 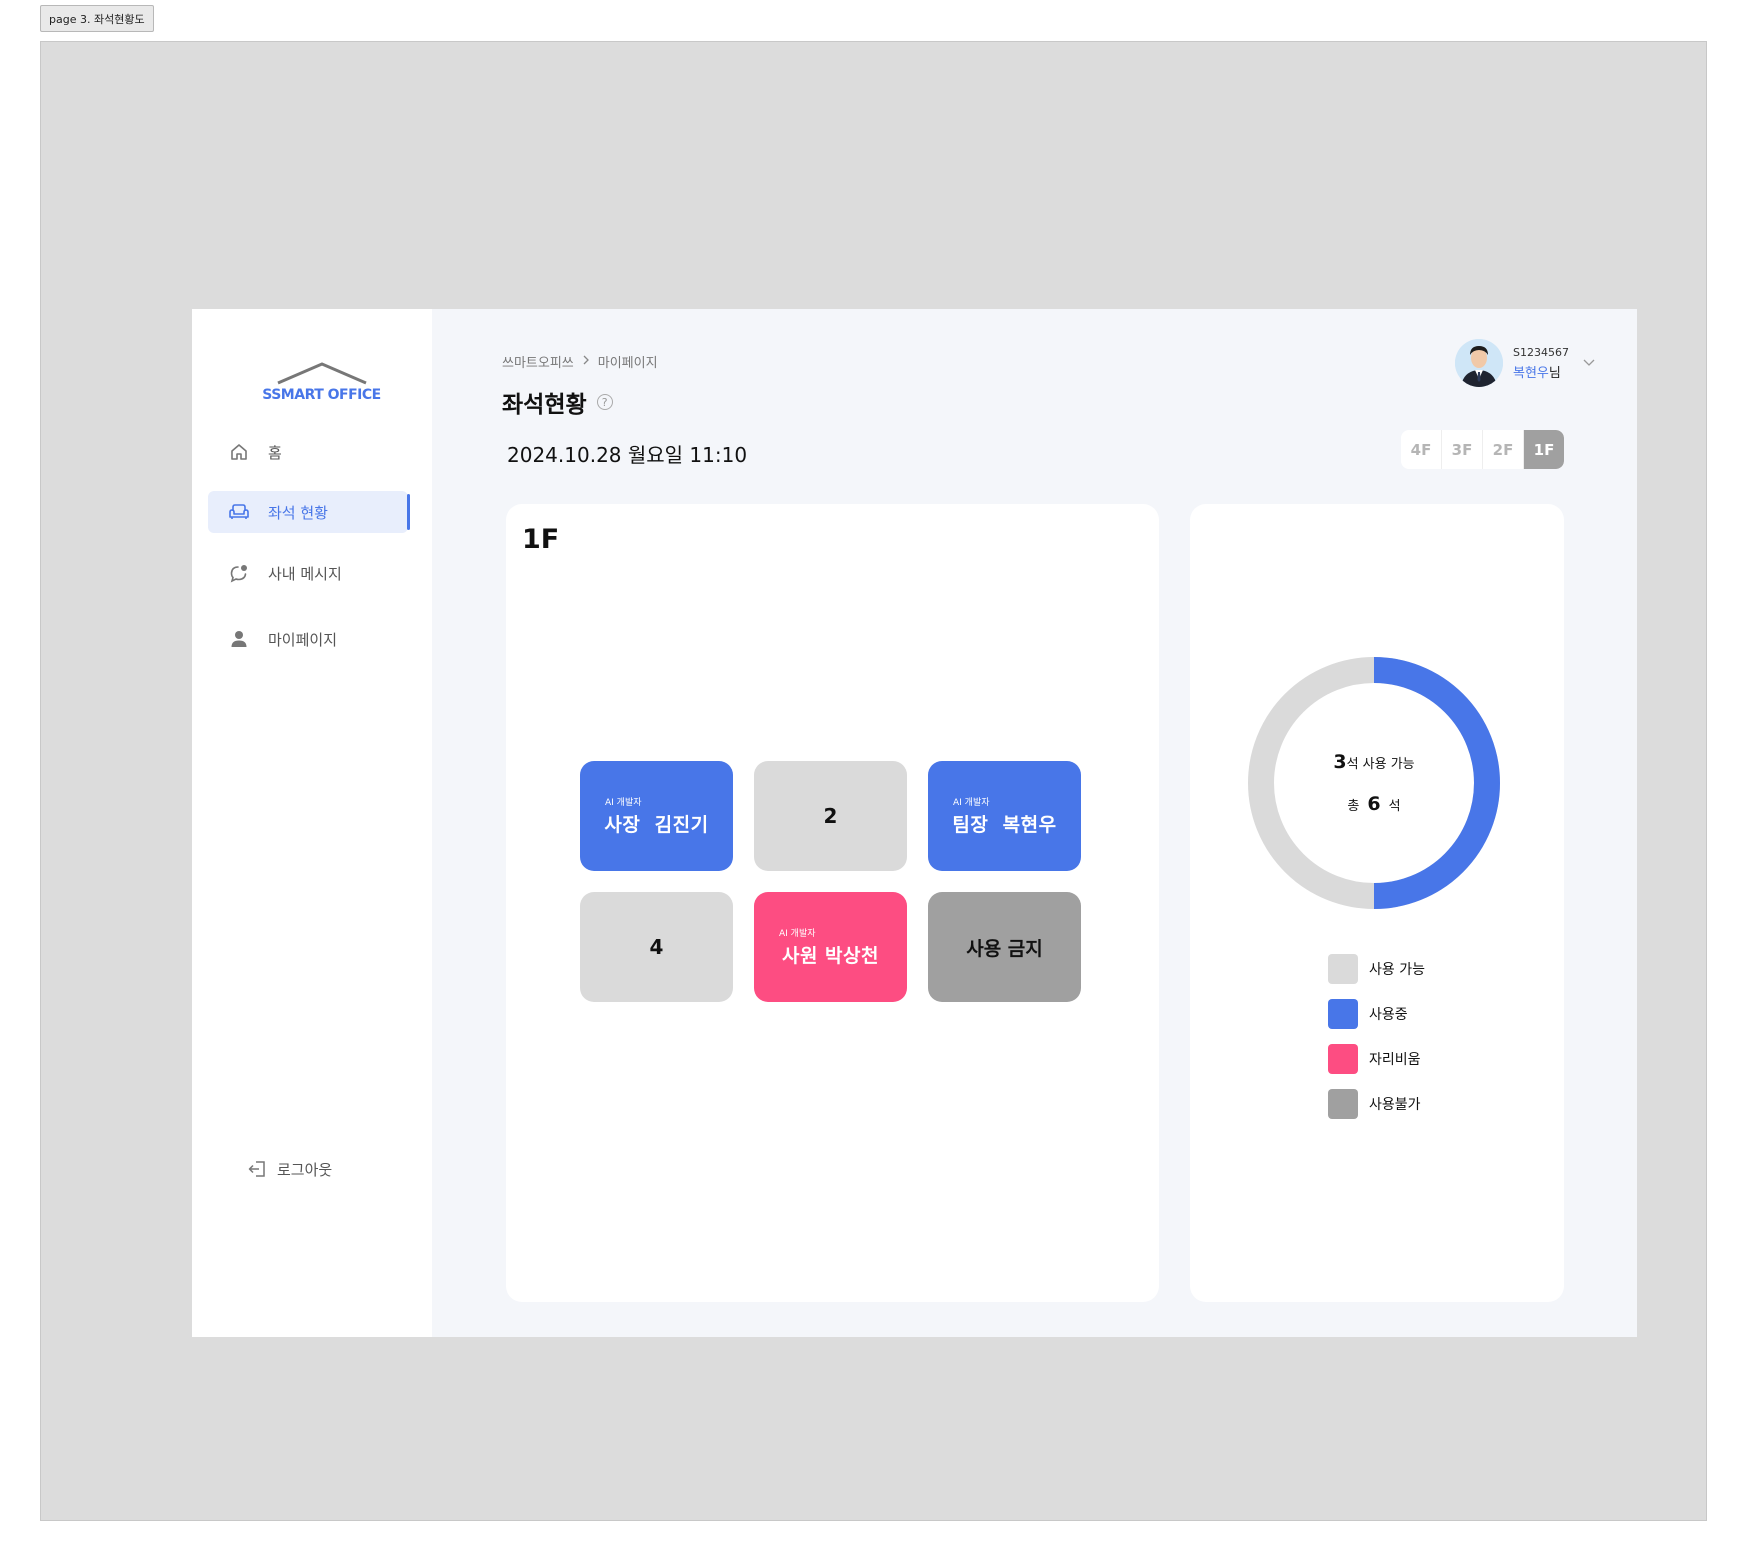 I want to click on sidebar-item-messages: 사내 메시지, so click(x=308, y=573).